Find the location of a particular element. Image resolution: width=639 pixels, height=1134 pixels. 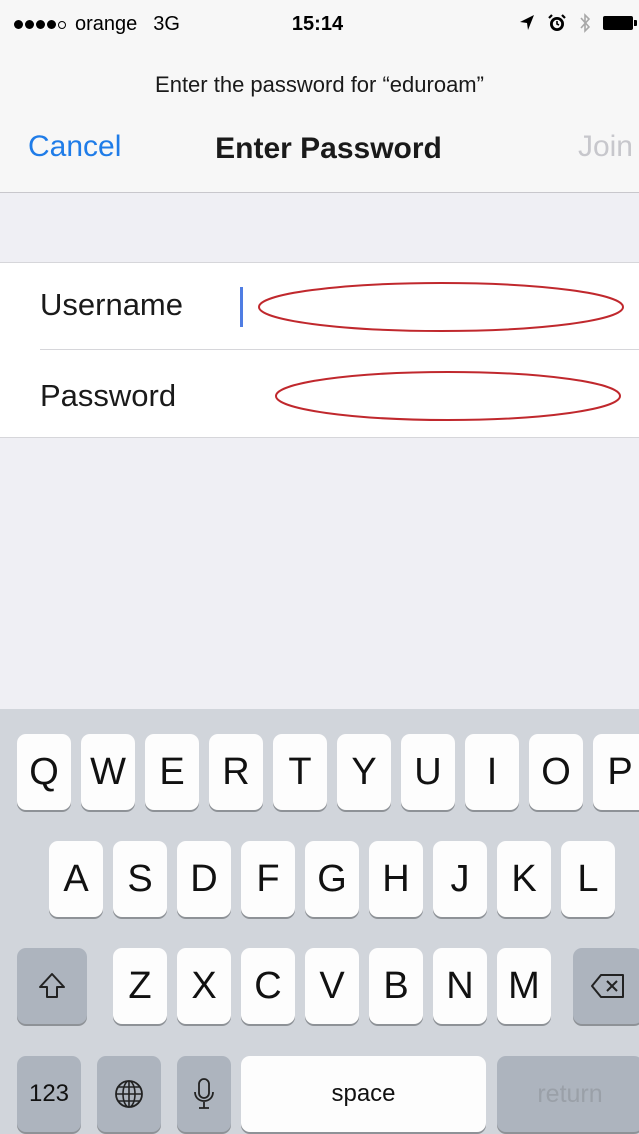

key-q: Q is located at coordinates (44, 772).